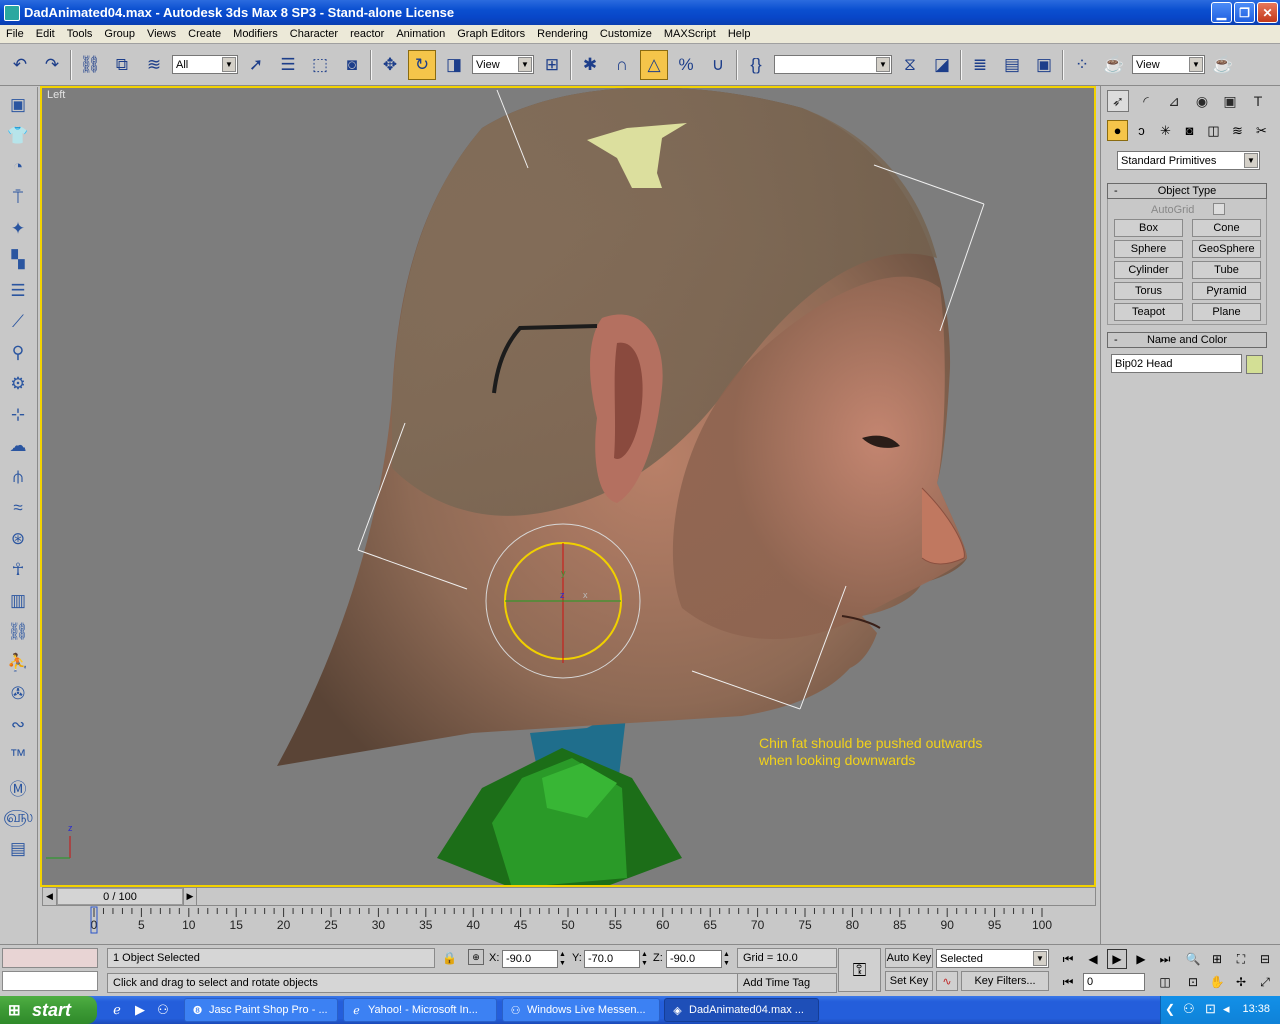 This screenshot has width=1280, height=1024. Describe the element at coordinates (18, 229) in the screenshot. I see `star-icon: ✦` at that location.